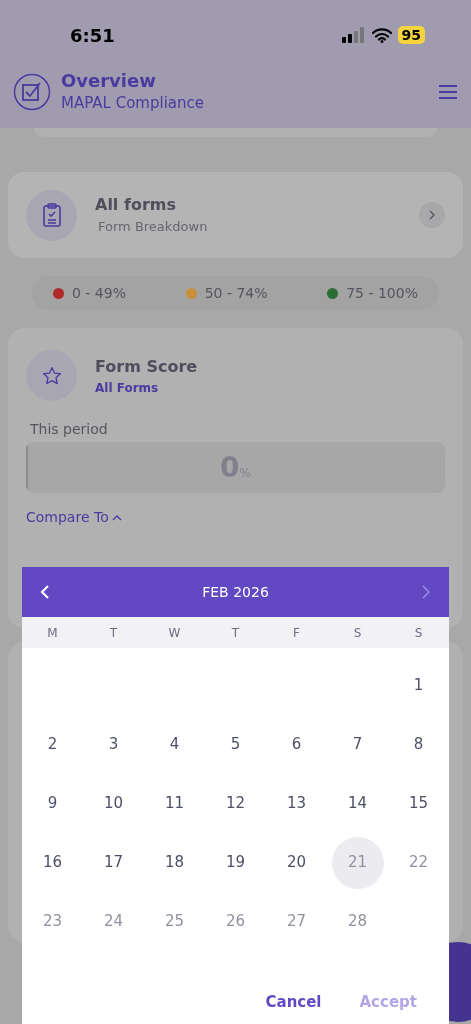  I want to click on day-cell: 9, so click(52, 803).